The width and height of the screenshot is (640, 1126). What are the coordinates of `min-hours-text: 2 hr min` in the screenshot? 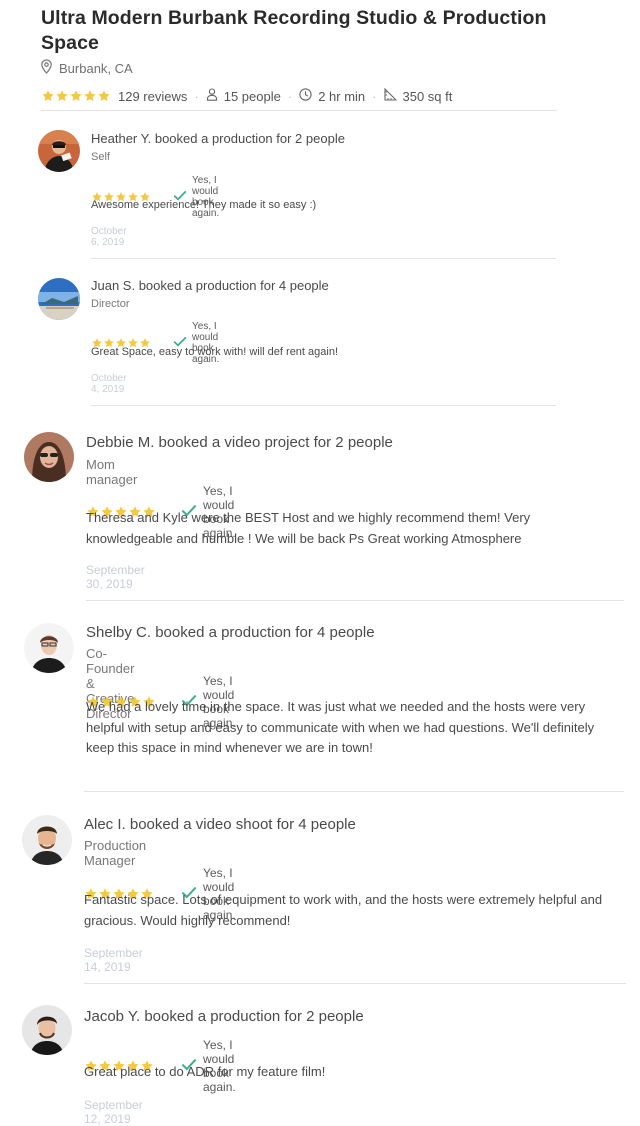 It's located at (342, 96).